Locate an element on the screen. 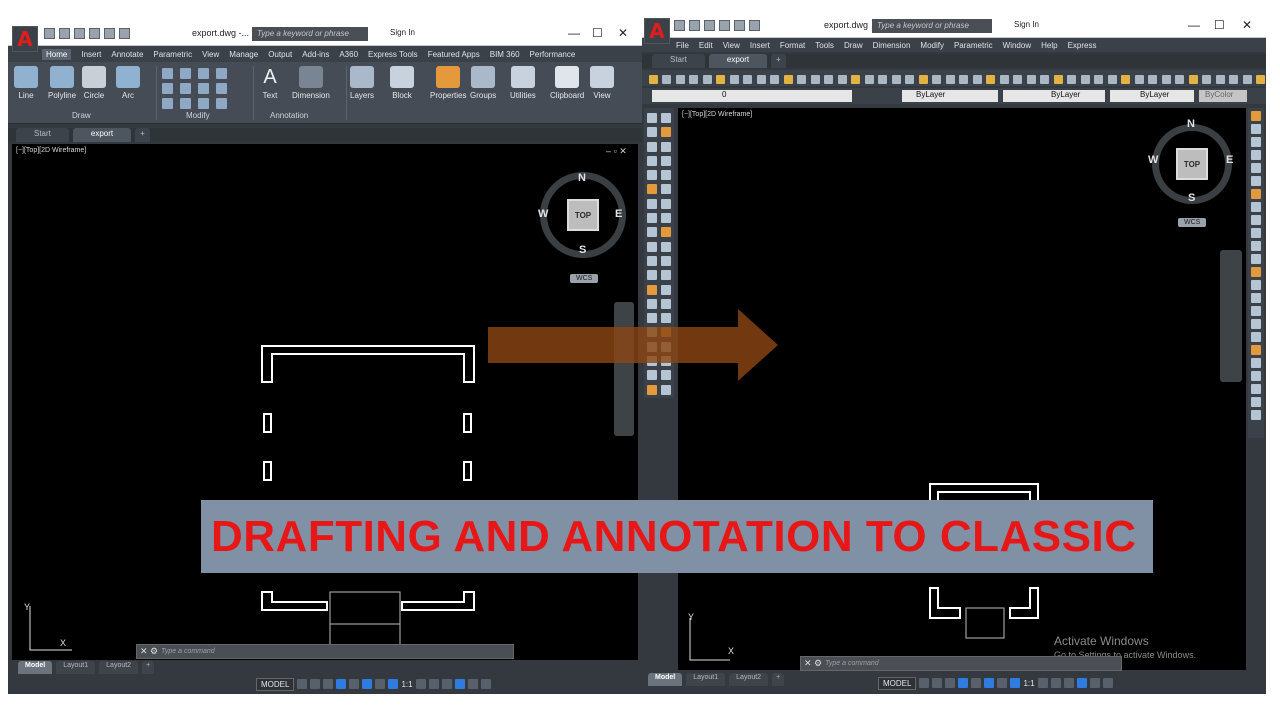 The width and height of the screenshot is (1280, 720). ortho-icon is located at coordinates (950, 683).